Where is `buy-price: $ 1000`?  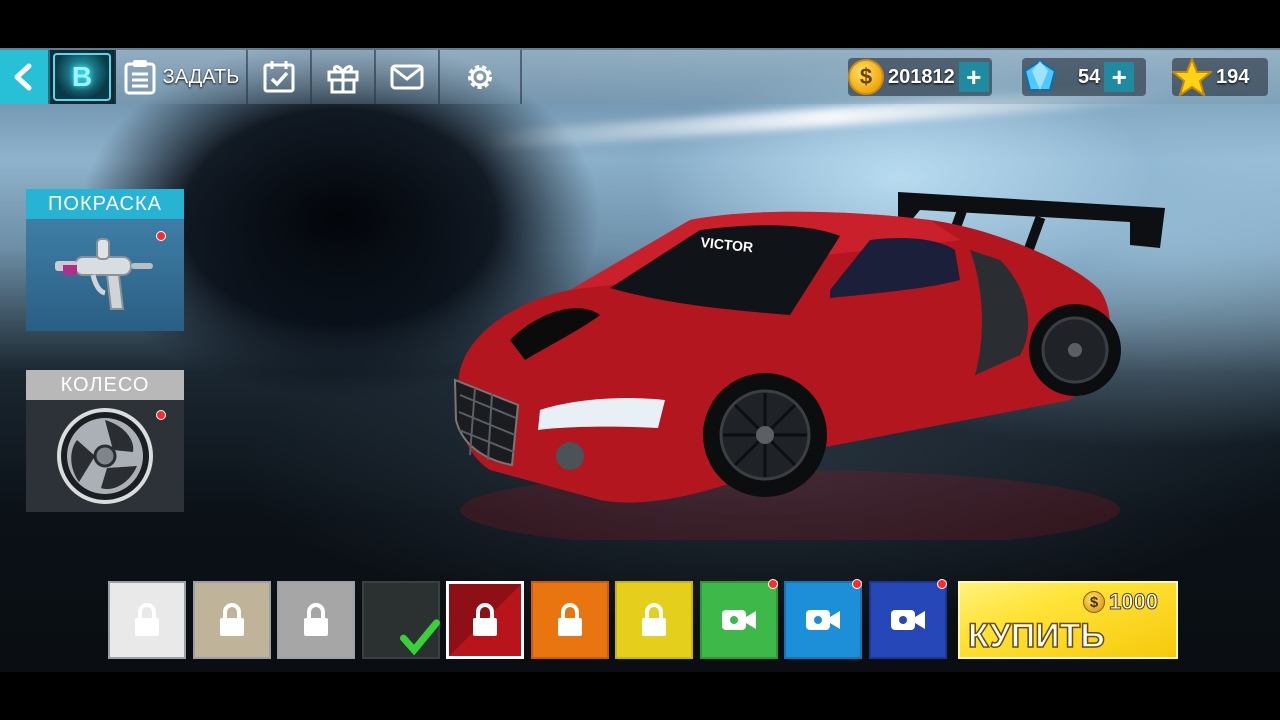
buy-price: $ 1000 is located at coordinates (1120, 602).